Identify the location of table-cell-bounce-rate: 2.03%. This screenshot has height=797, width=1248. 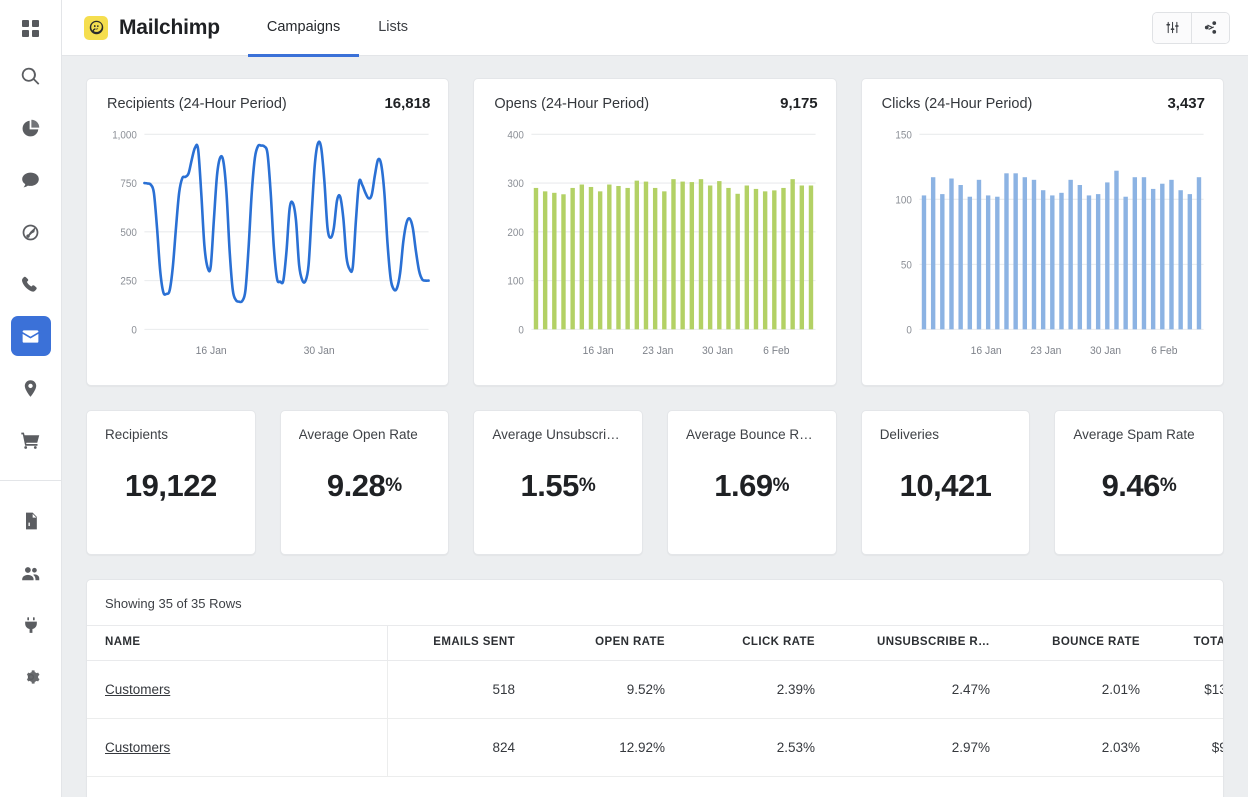
(1079, 747).